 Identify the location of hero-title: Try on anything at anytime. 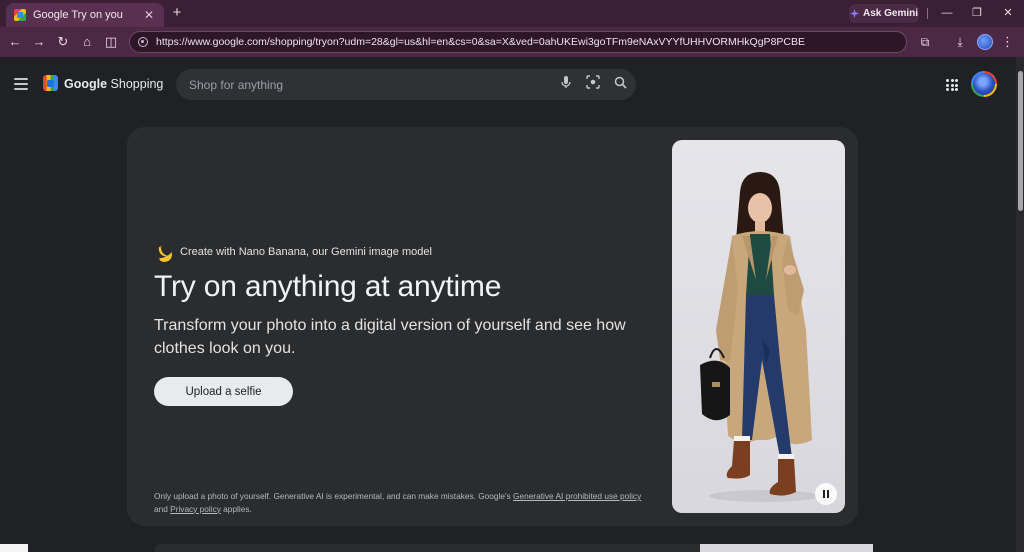
(328, 286).